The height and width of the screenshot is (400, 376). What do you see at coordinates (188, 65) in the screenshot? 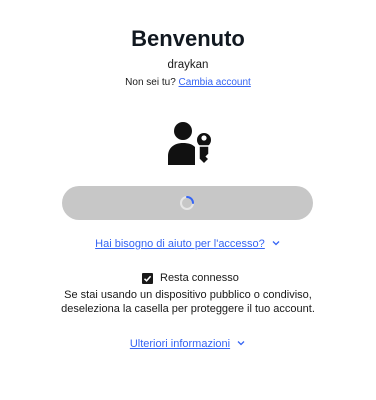
I see `username: draykan` at bounding box center [188, 65].